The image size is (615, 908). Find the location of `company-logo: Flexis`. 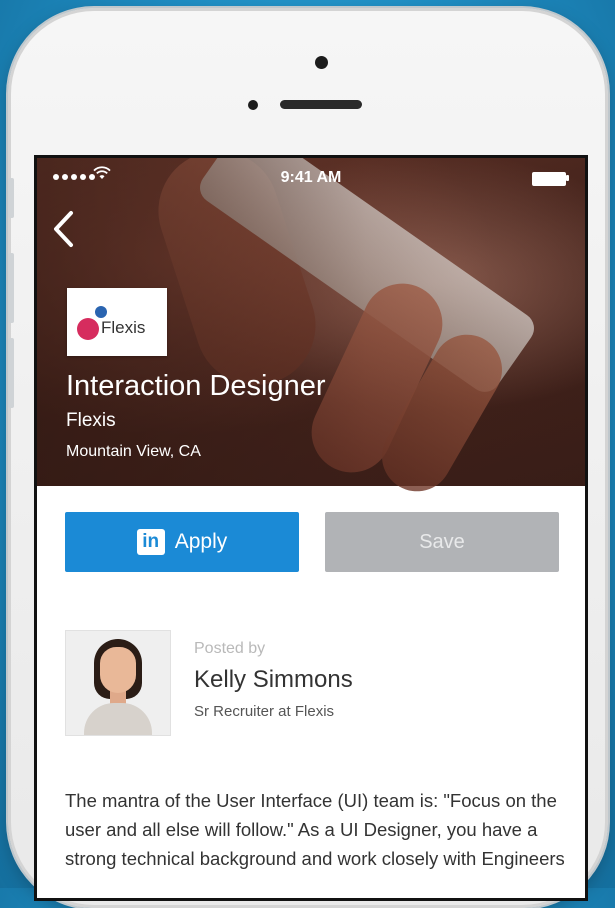

company-logo: Flexis is located at coordinates (117, 322).